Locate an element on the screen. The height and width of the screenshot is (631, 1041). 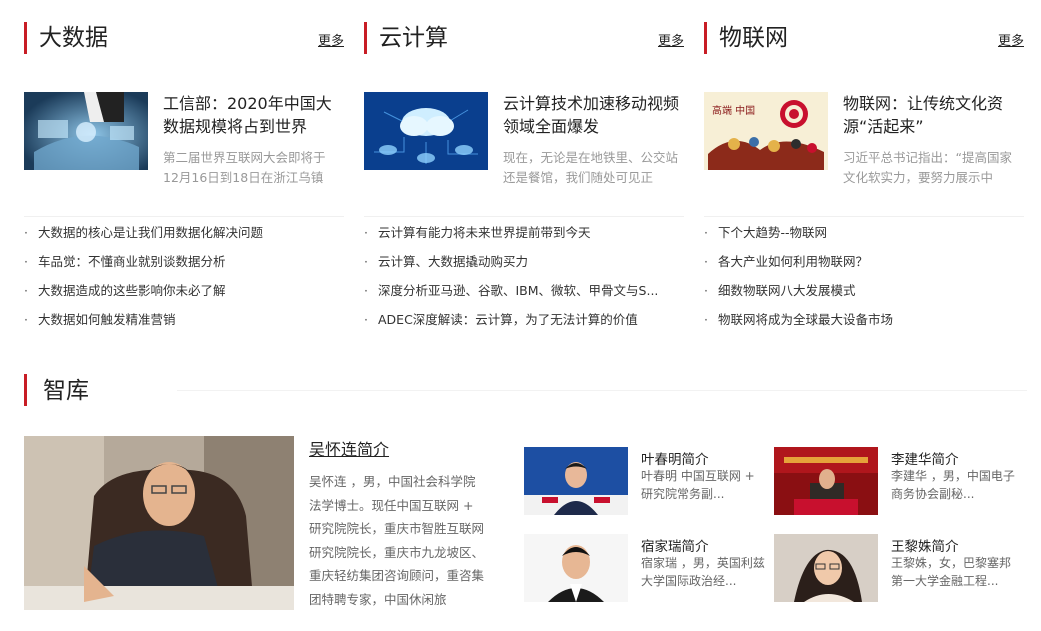
list-item: · 物联网将成为全球最大设备市场 is located at coordinates (864, 323).